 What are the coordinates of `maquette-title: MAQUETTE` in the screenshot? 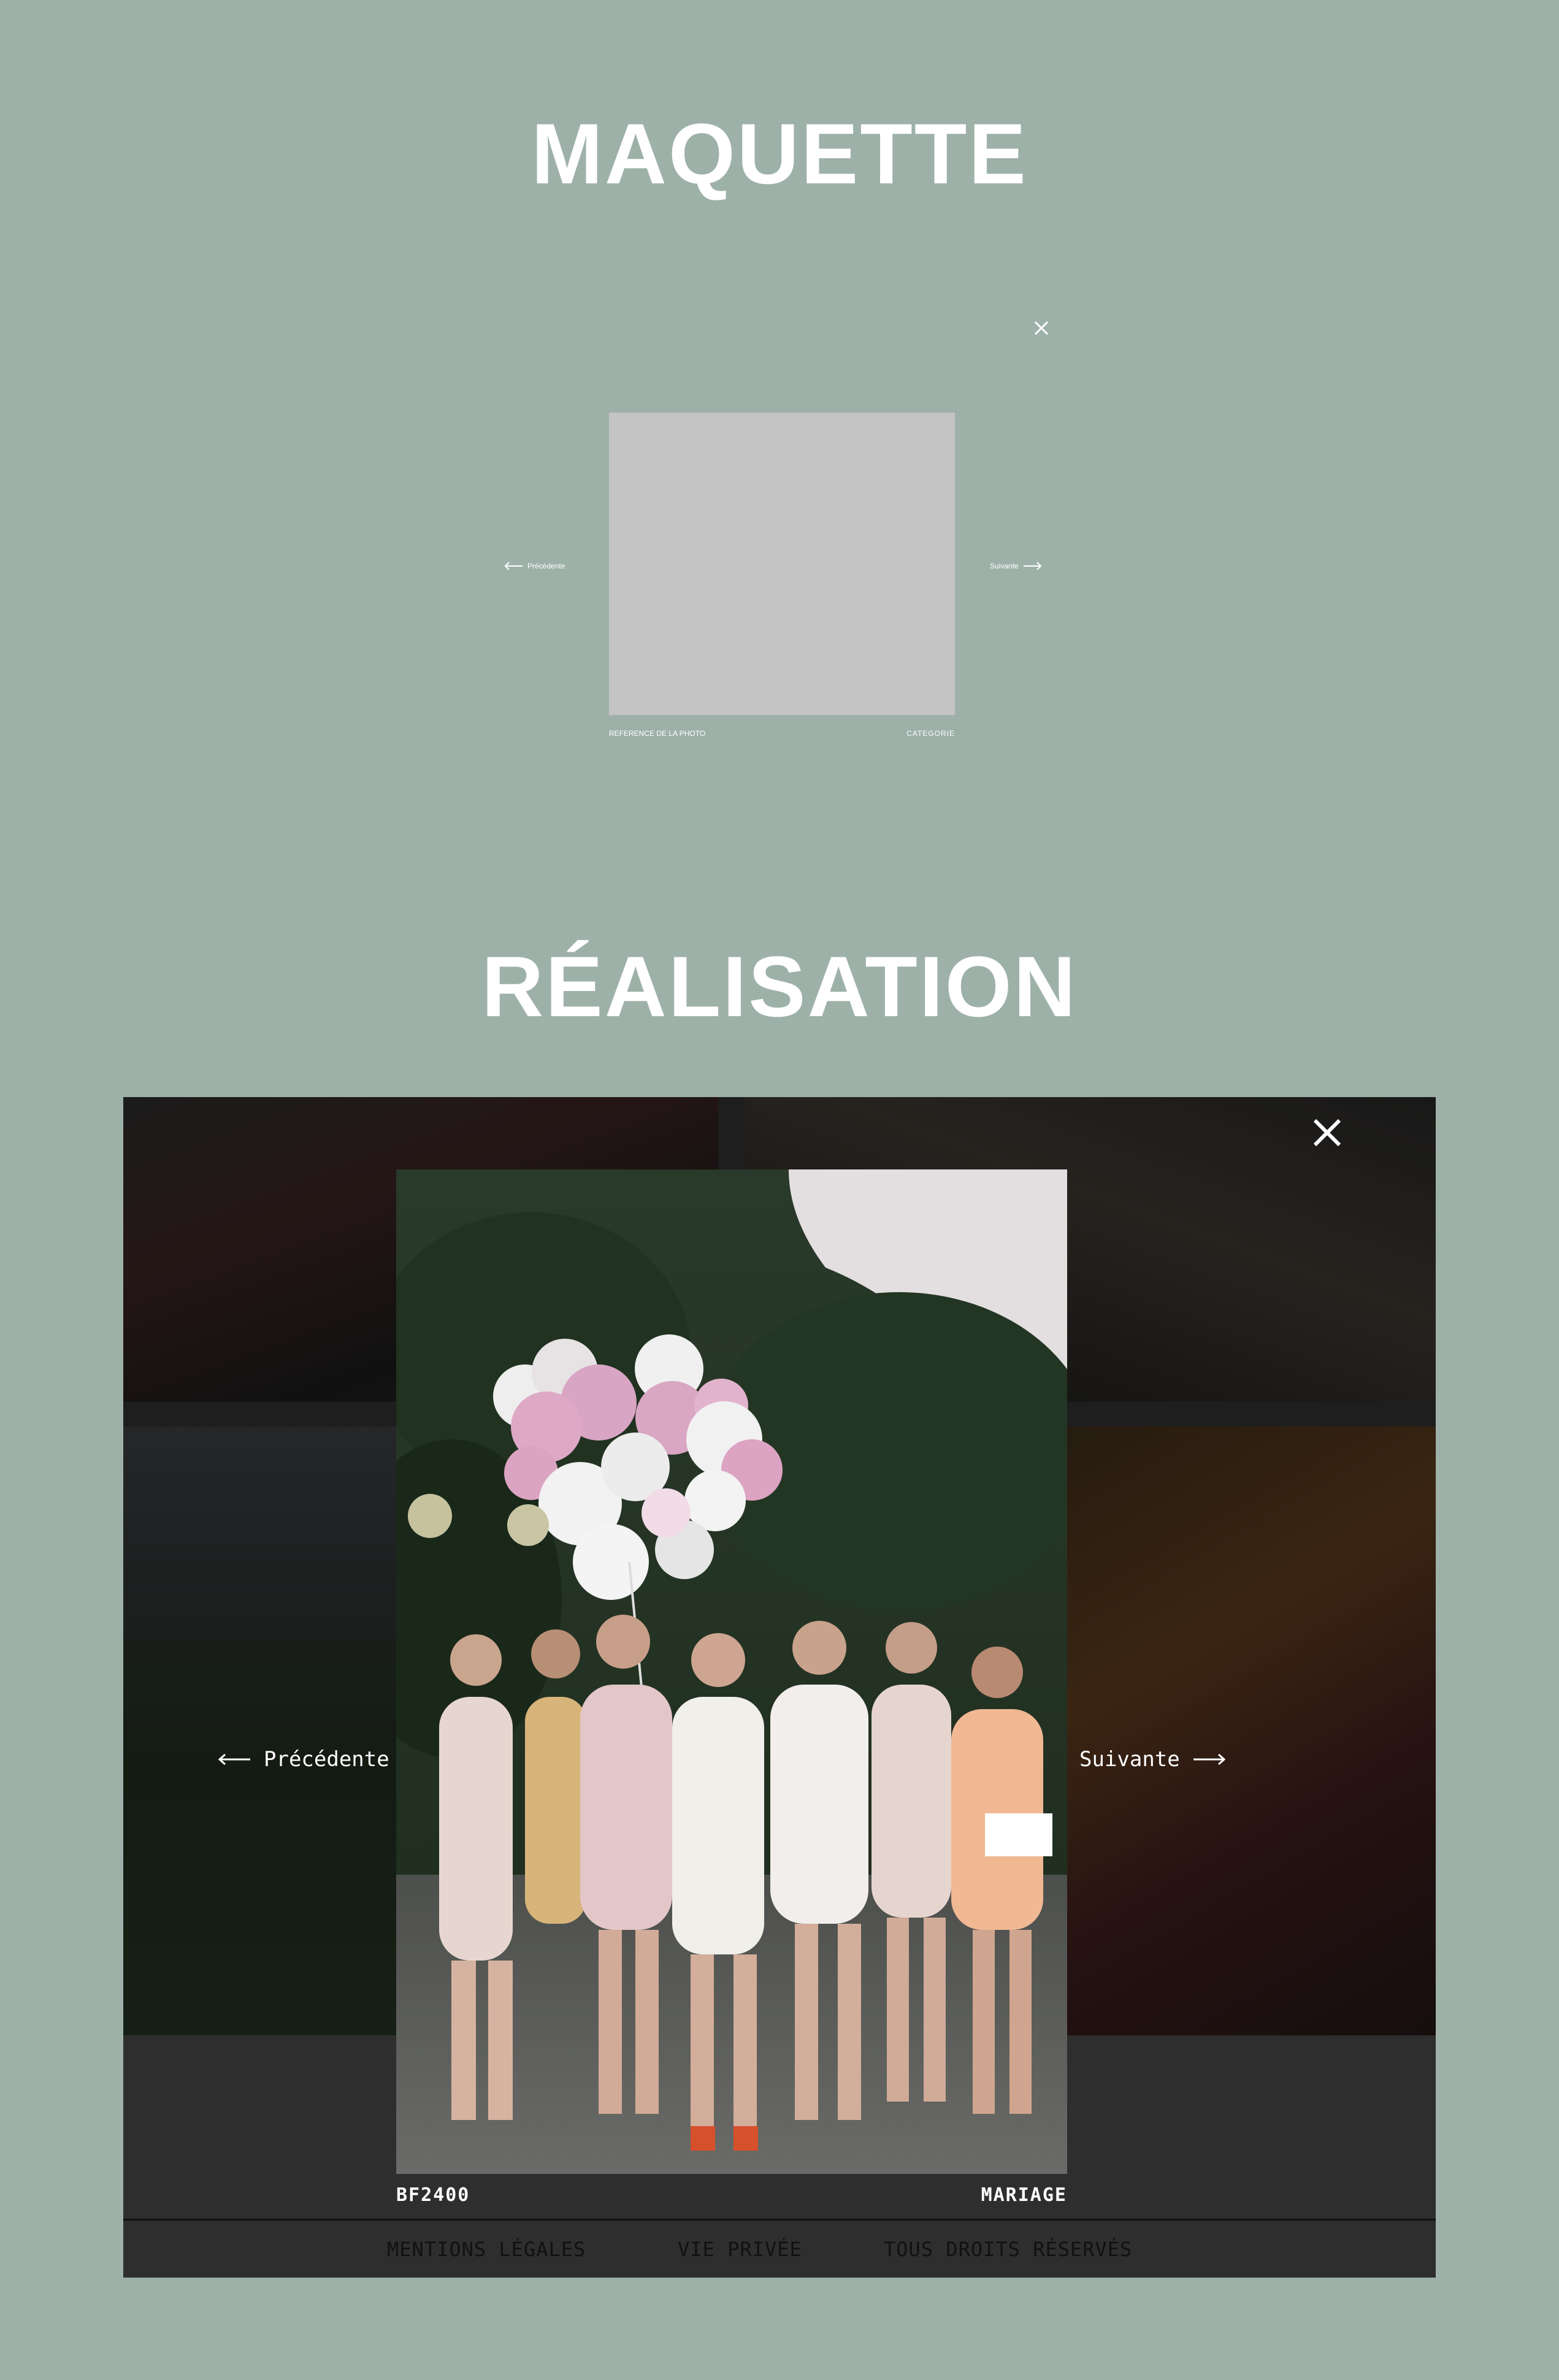 It's located at (779, 153).